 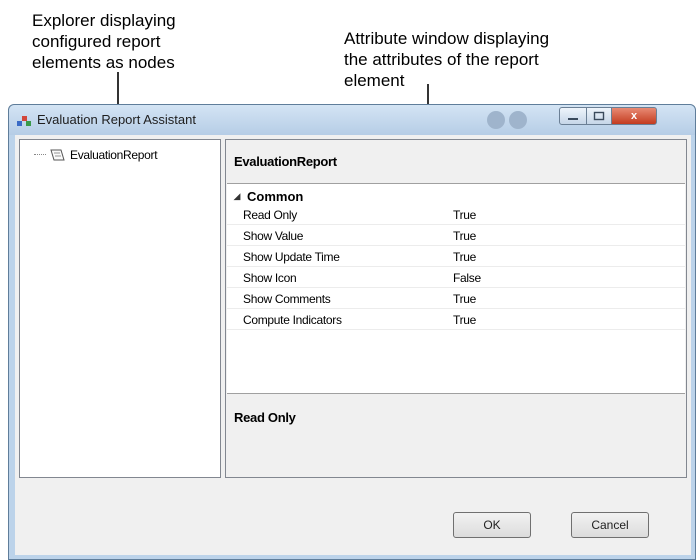 What do you see at coordinates (456, 196) in the screenshot?
I see `category-common: ◢ Common` at bounding box center [456, 196].